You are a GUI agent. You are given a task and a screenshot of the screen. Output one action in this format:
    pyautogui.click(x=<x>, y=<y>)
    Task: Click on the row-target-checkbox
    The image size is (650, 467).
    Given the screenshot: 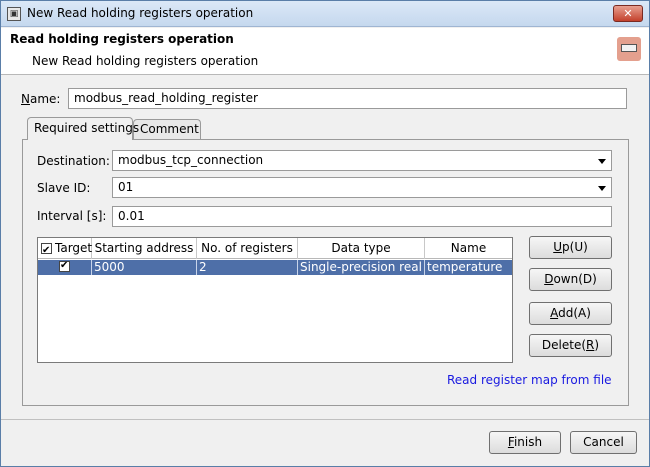 What is the action you would take?
    pyautogui.click(x=64, y=266)
    